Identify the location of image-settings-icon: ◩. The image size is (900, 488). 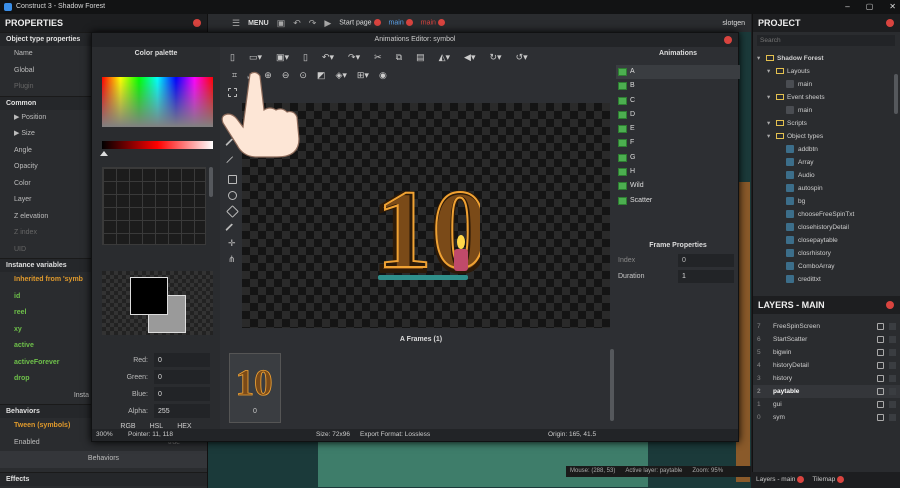
(321, 75).